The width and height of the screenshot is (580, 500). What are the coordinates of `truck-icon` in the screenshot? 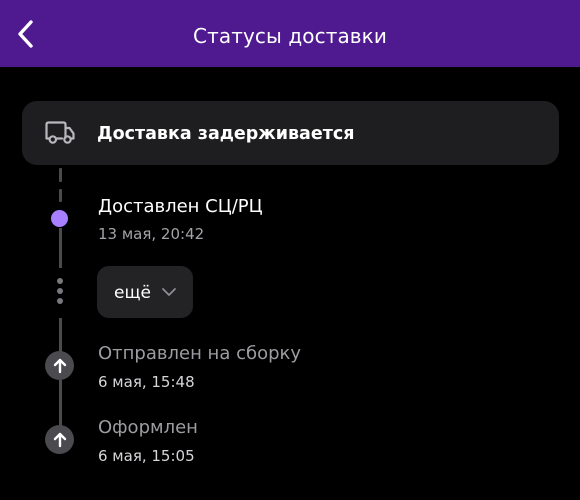 It's located at (60, 132).